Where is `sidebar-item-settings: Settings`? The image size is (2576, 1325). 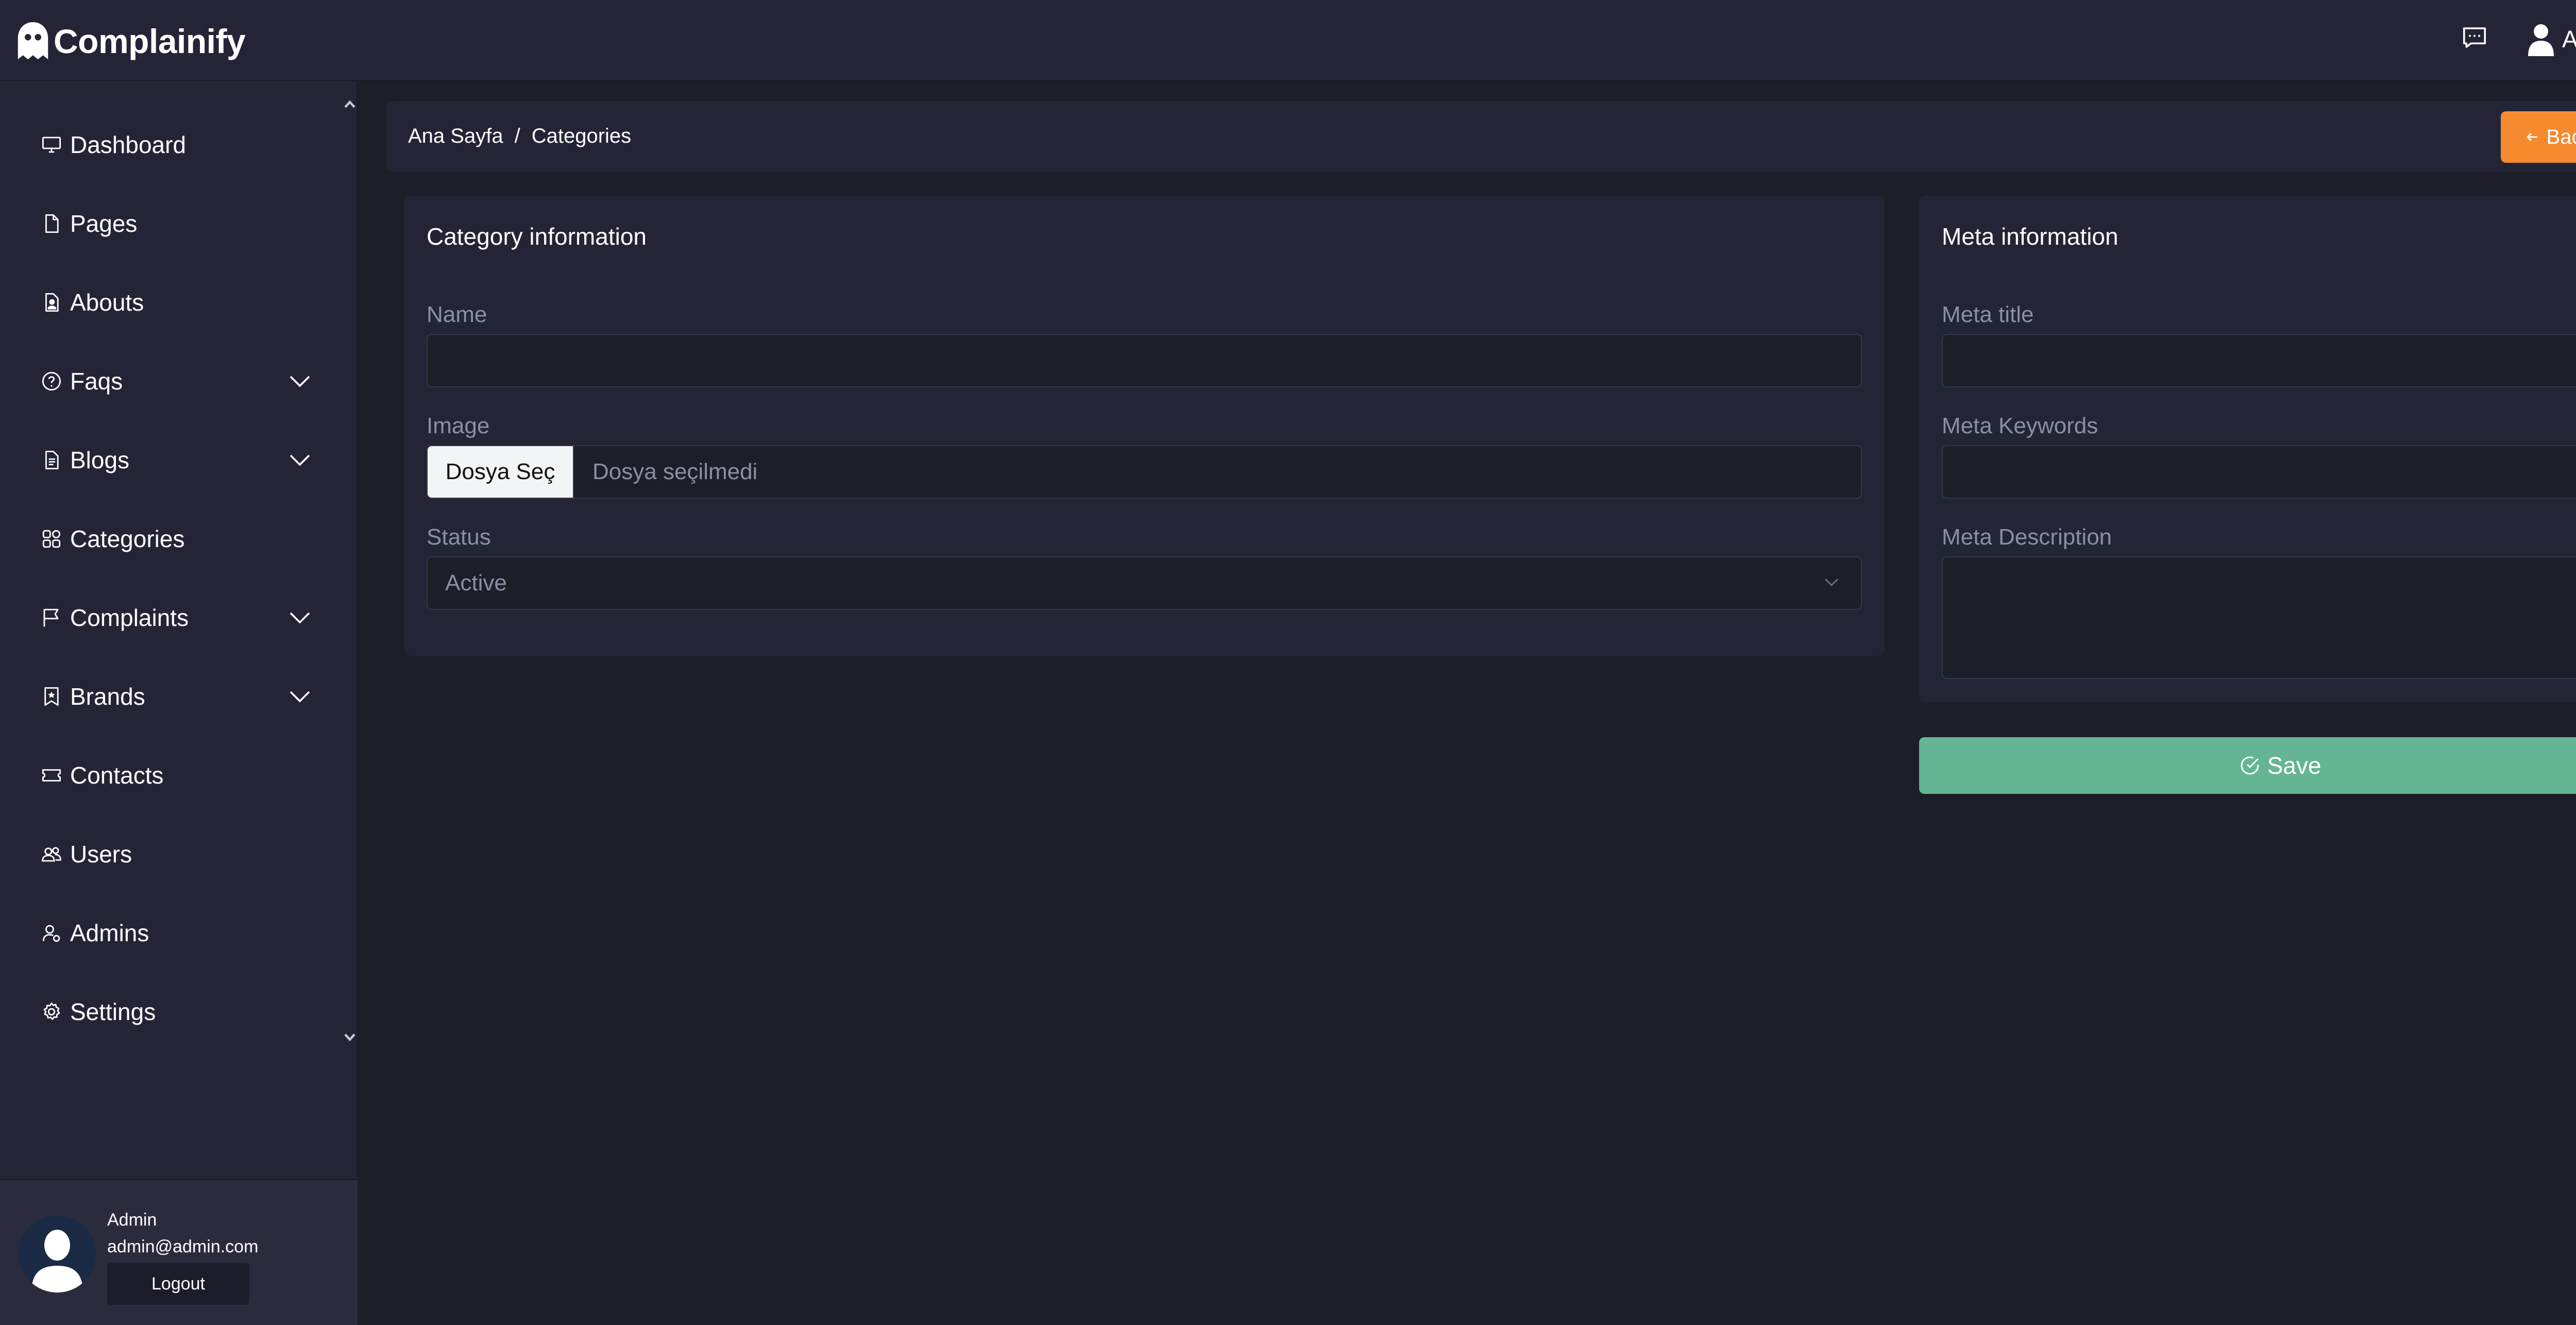 sidebar-item-settings: Settings is located at coordinates (171, 1011).